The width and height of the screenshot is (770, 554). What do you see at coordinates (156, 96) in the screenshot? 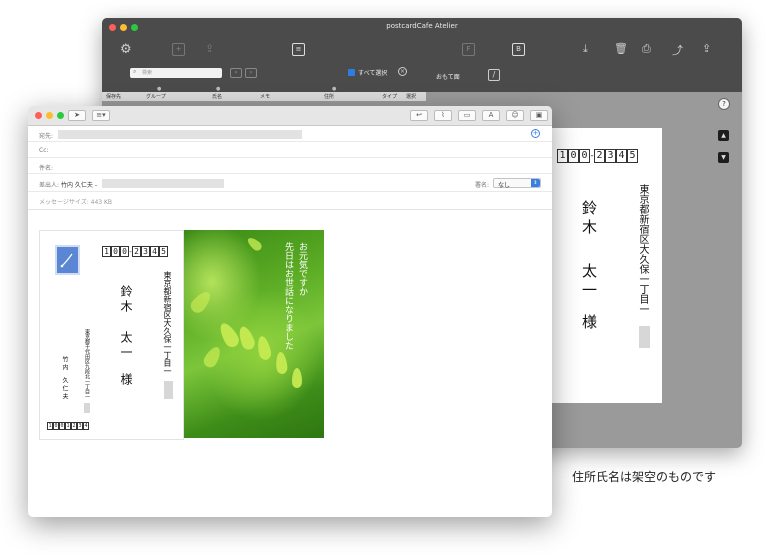
I see `column-header: グループ` at bounding box center [156, 96].